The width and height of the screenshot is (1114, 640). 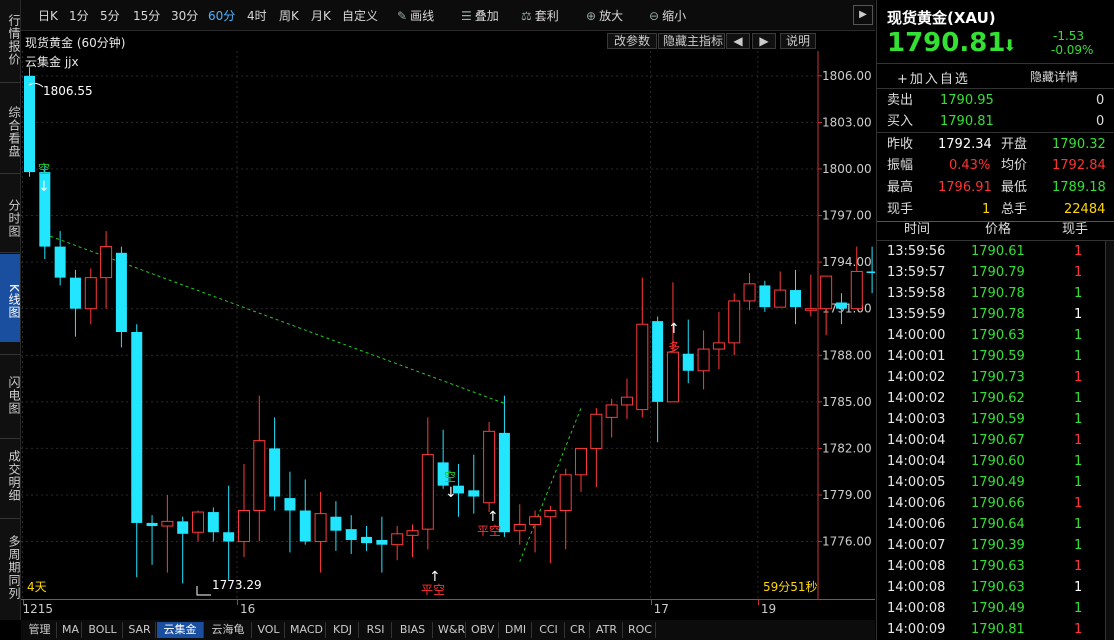 I want to click on indicator-tab-6: VOL, so click(x=269, y=630).